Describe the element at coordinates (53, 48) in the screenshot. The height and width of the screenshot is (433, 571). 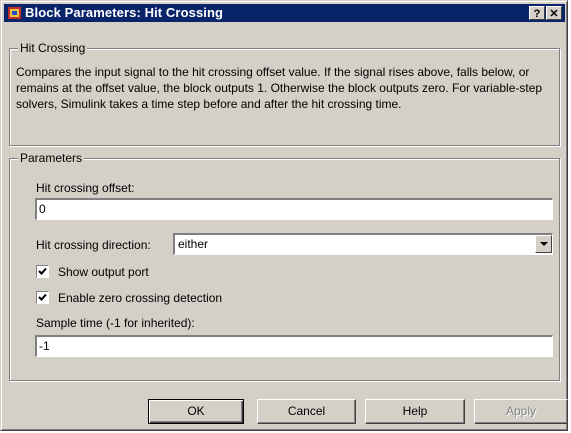
I see `description-group-legend: Hit Crossing` at that location.